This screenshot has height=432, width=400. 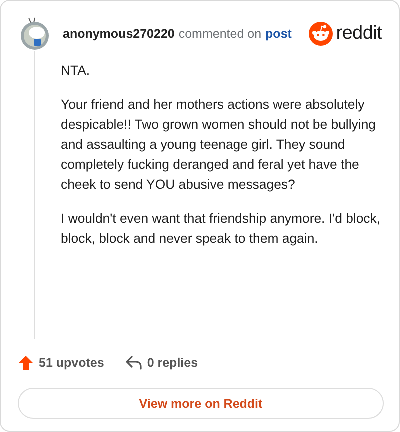 What do you see at coordinates (134, 363) in the screenshot?
I see `reply-icon` at bounding box center [134, 363].